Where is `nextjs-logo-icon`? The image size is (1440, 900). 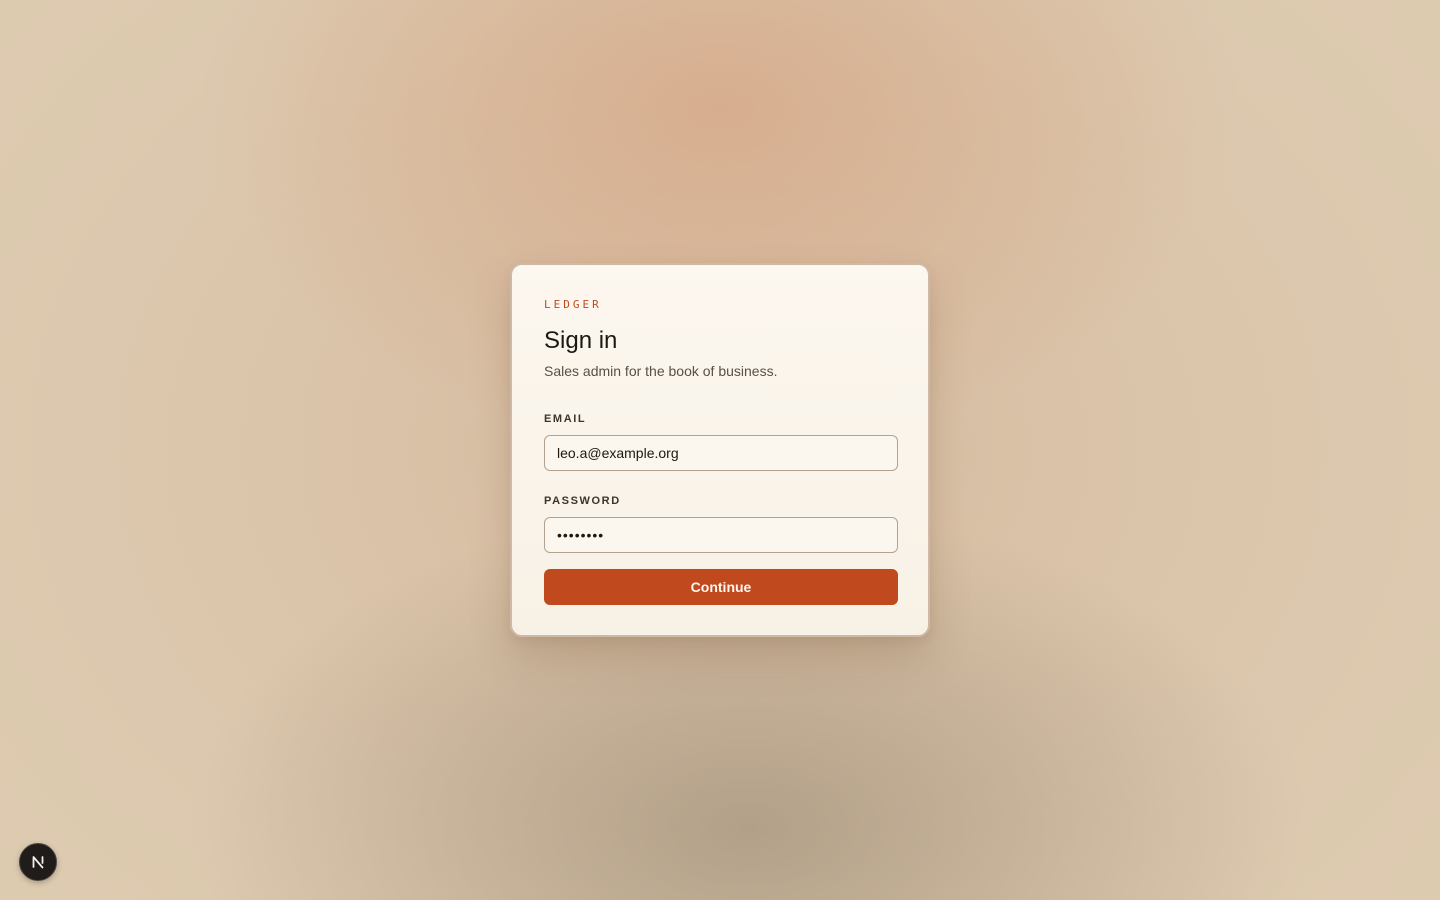 nextjs-logo-icon is located at coordinates (38, 862).